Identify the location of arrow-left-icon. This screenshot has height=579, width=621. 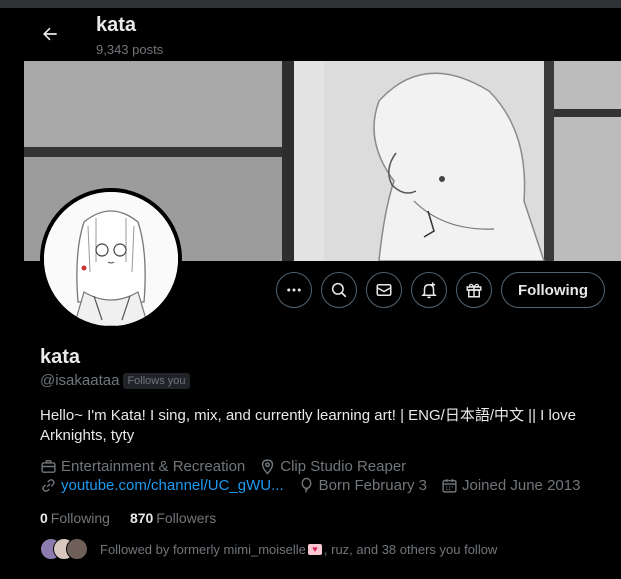
(50, 34).